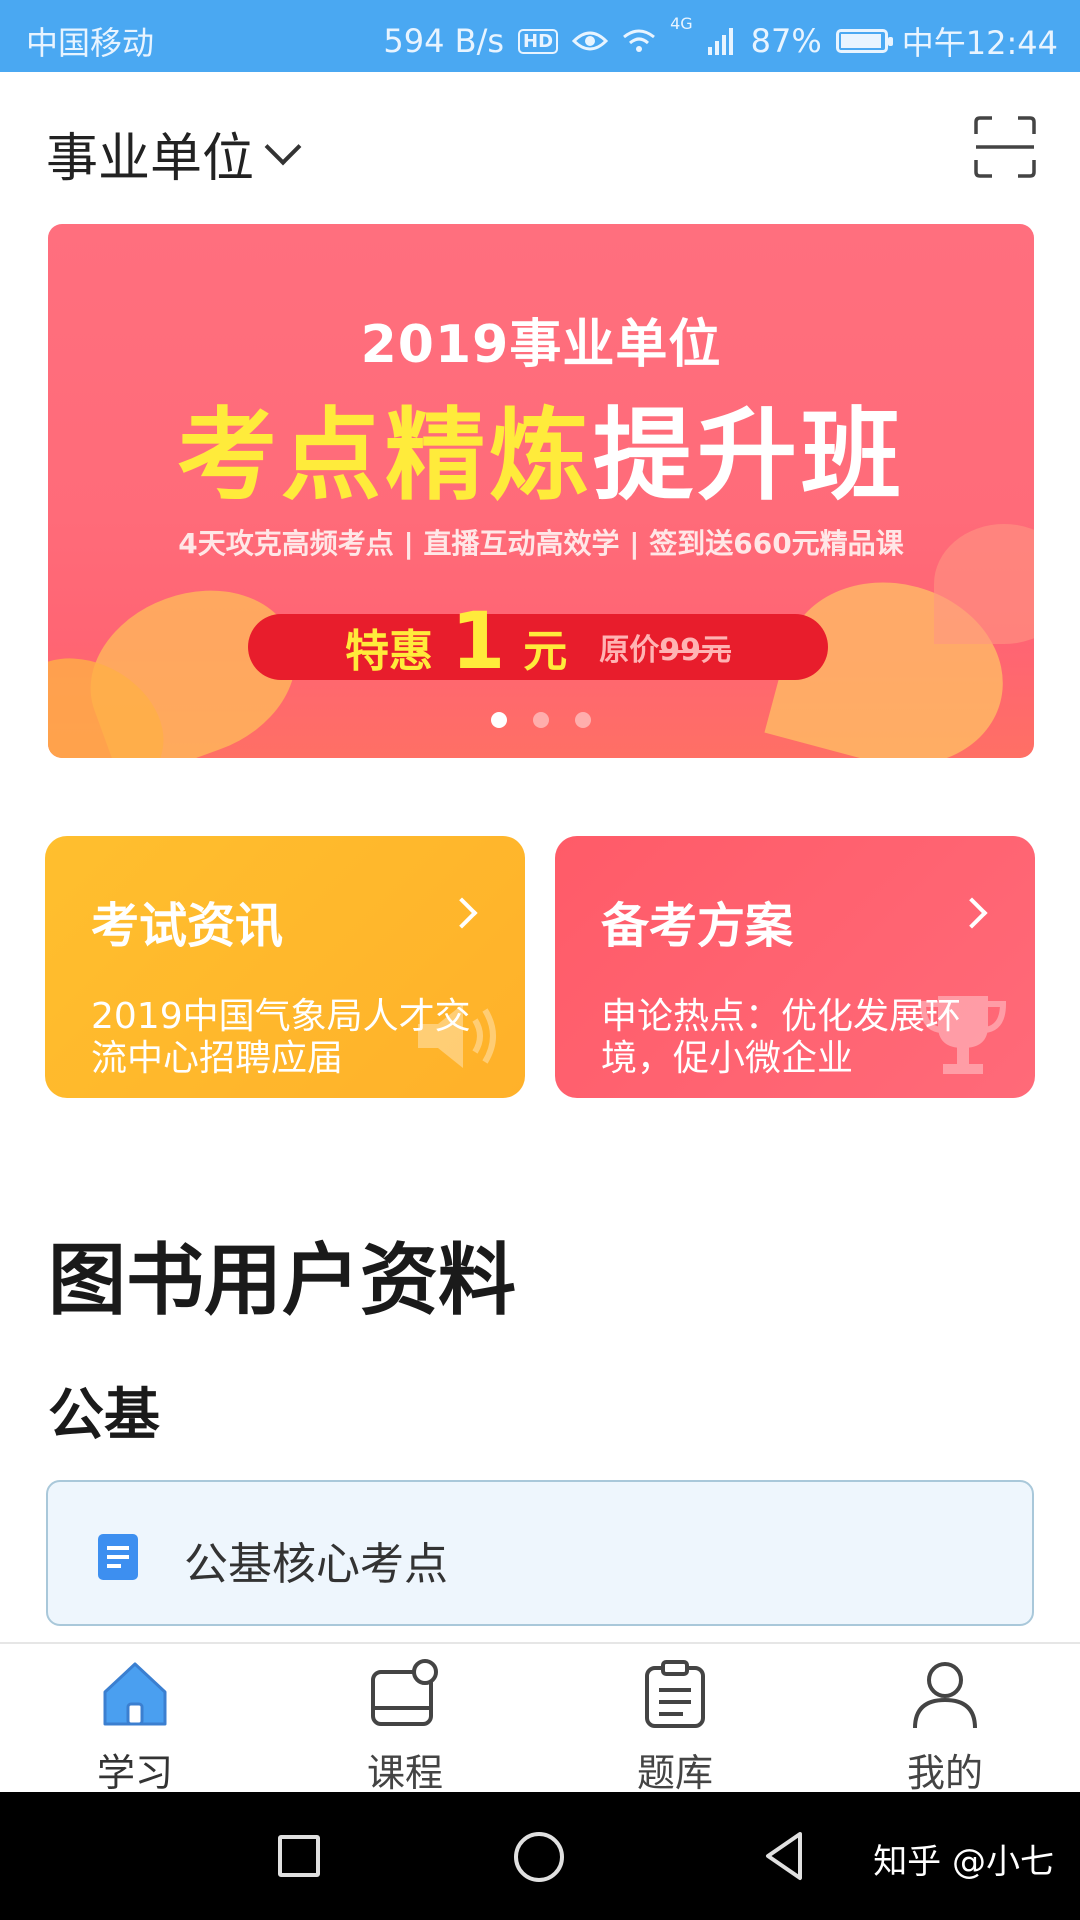 Image resolution: width=1080 pixels, height=1920 pixels. I want to click on app-header: 事业单位, so click(540, 147).